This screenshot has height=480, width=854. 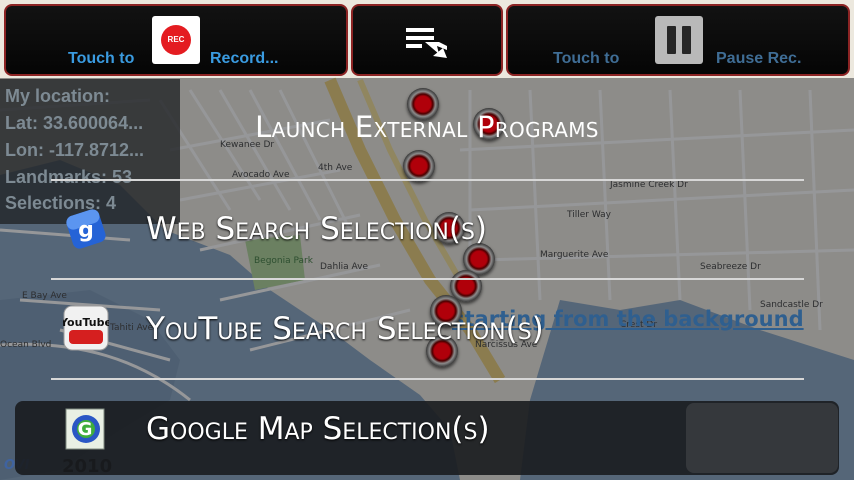 I want to click on pause-button: Touch to Pause Rec., so click(x=678, y=40).